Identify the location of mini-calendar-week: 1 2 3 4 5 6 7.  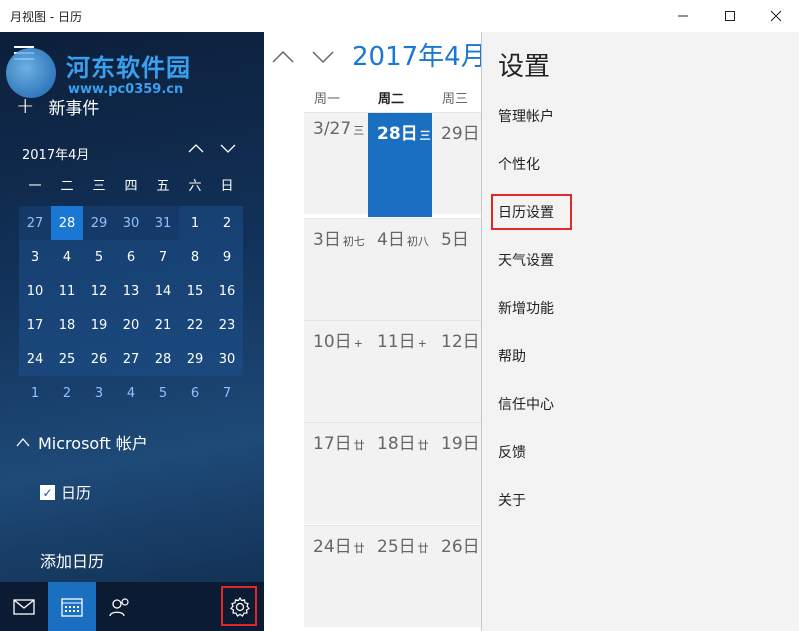
(131, 393).